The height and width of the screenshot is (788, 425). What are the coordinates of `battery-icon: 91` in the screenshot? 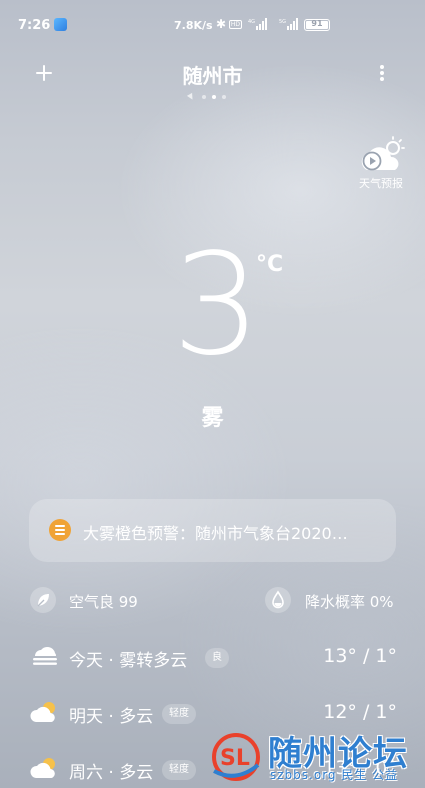 It's located at (317, 25).